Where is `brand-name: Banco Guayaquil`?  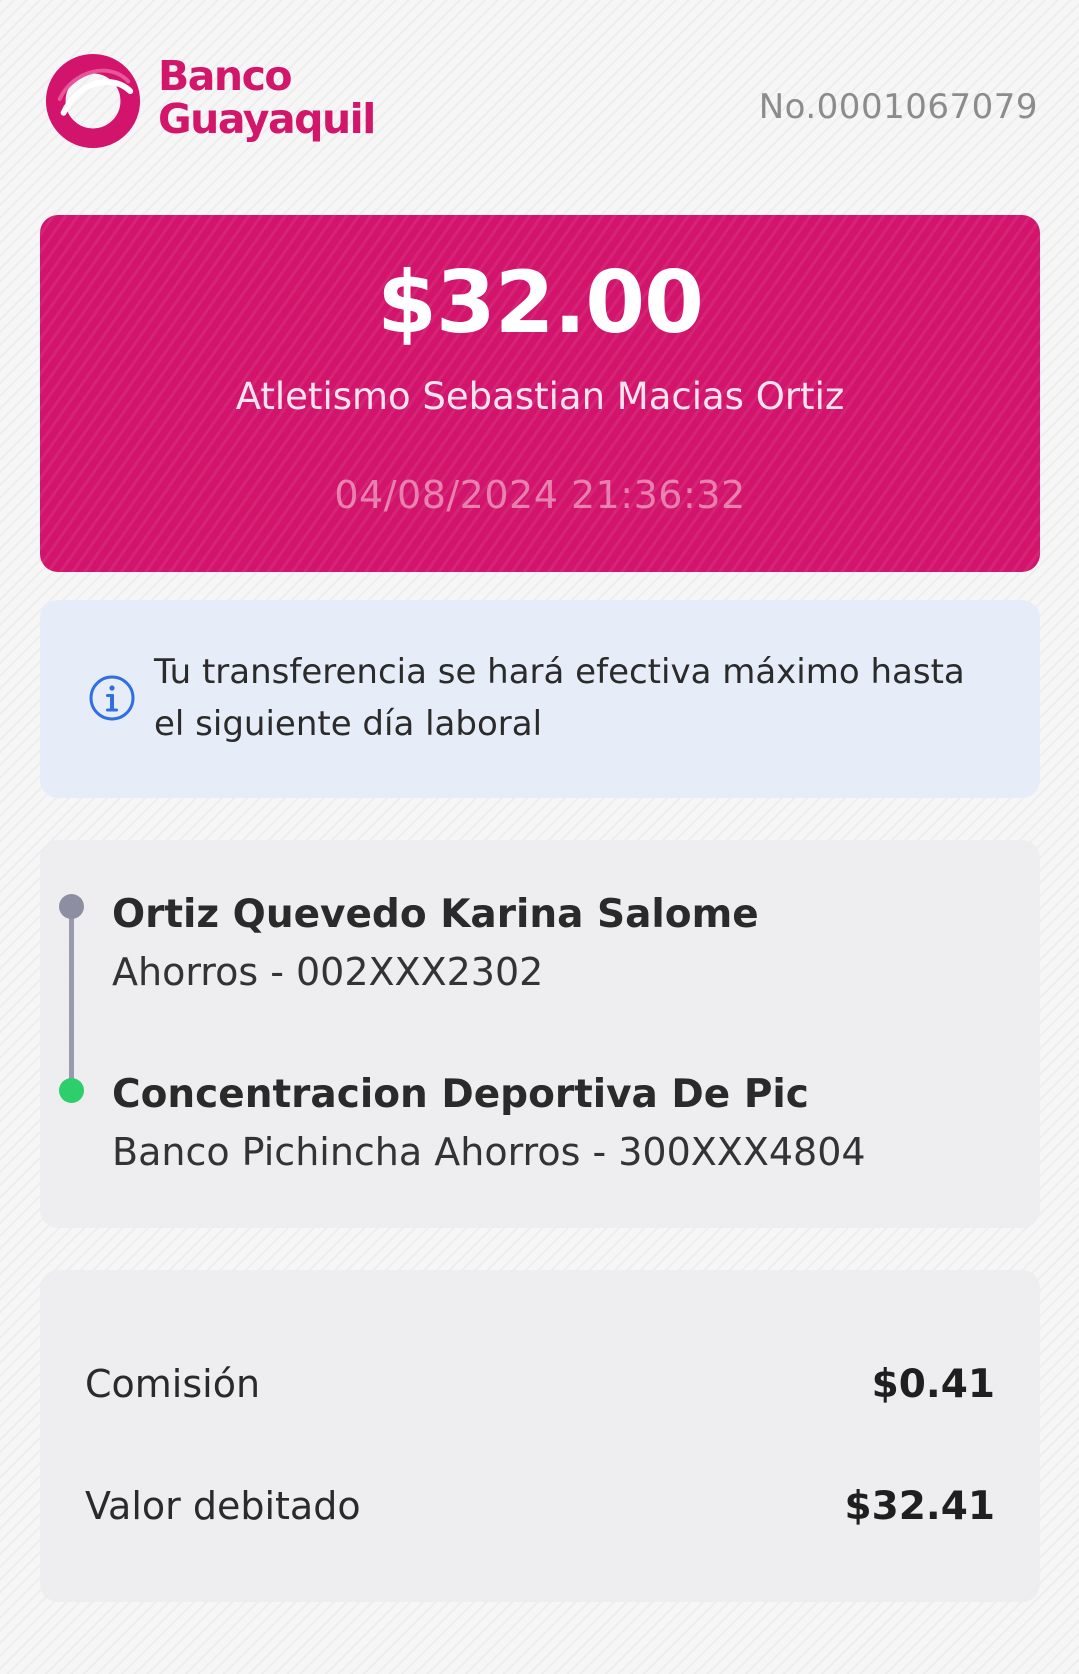 brand-name: Banco Guayaquil is located at coordinates (267, 97).